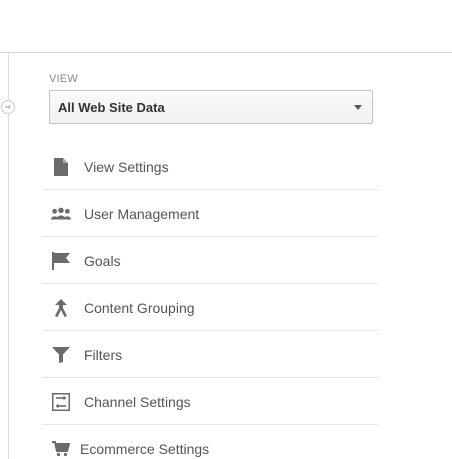  I want to click on users-icon, so click(61, 214).